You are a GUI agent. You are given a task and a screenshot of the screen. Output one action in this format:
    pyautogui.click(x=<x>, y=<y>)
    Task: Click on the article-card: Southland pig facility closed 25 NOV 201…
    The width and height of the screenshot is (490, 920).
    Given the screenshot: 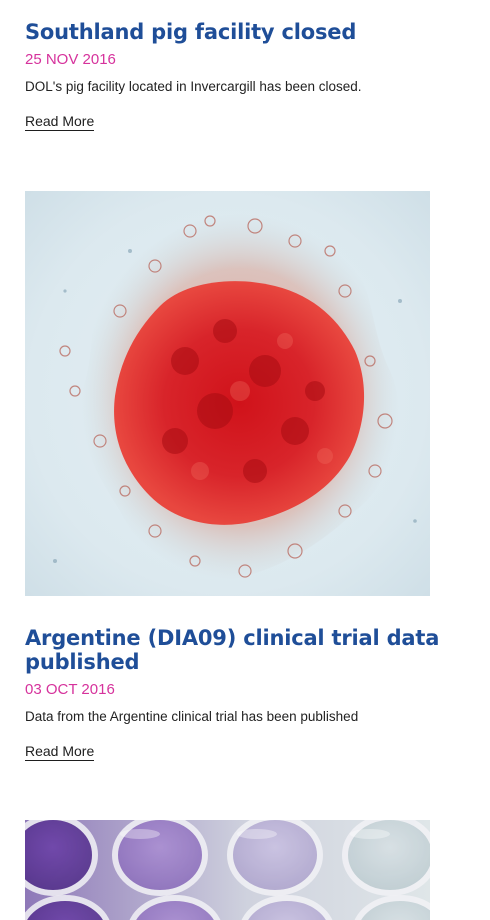 What is the action you would take?
    pyautogui.click(x=240, y=75)
    